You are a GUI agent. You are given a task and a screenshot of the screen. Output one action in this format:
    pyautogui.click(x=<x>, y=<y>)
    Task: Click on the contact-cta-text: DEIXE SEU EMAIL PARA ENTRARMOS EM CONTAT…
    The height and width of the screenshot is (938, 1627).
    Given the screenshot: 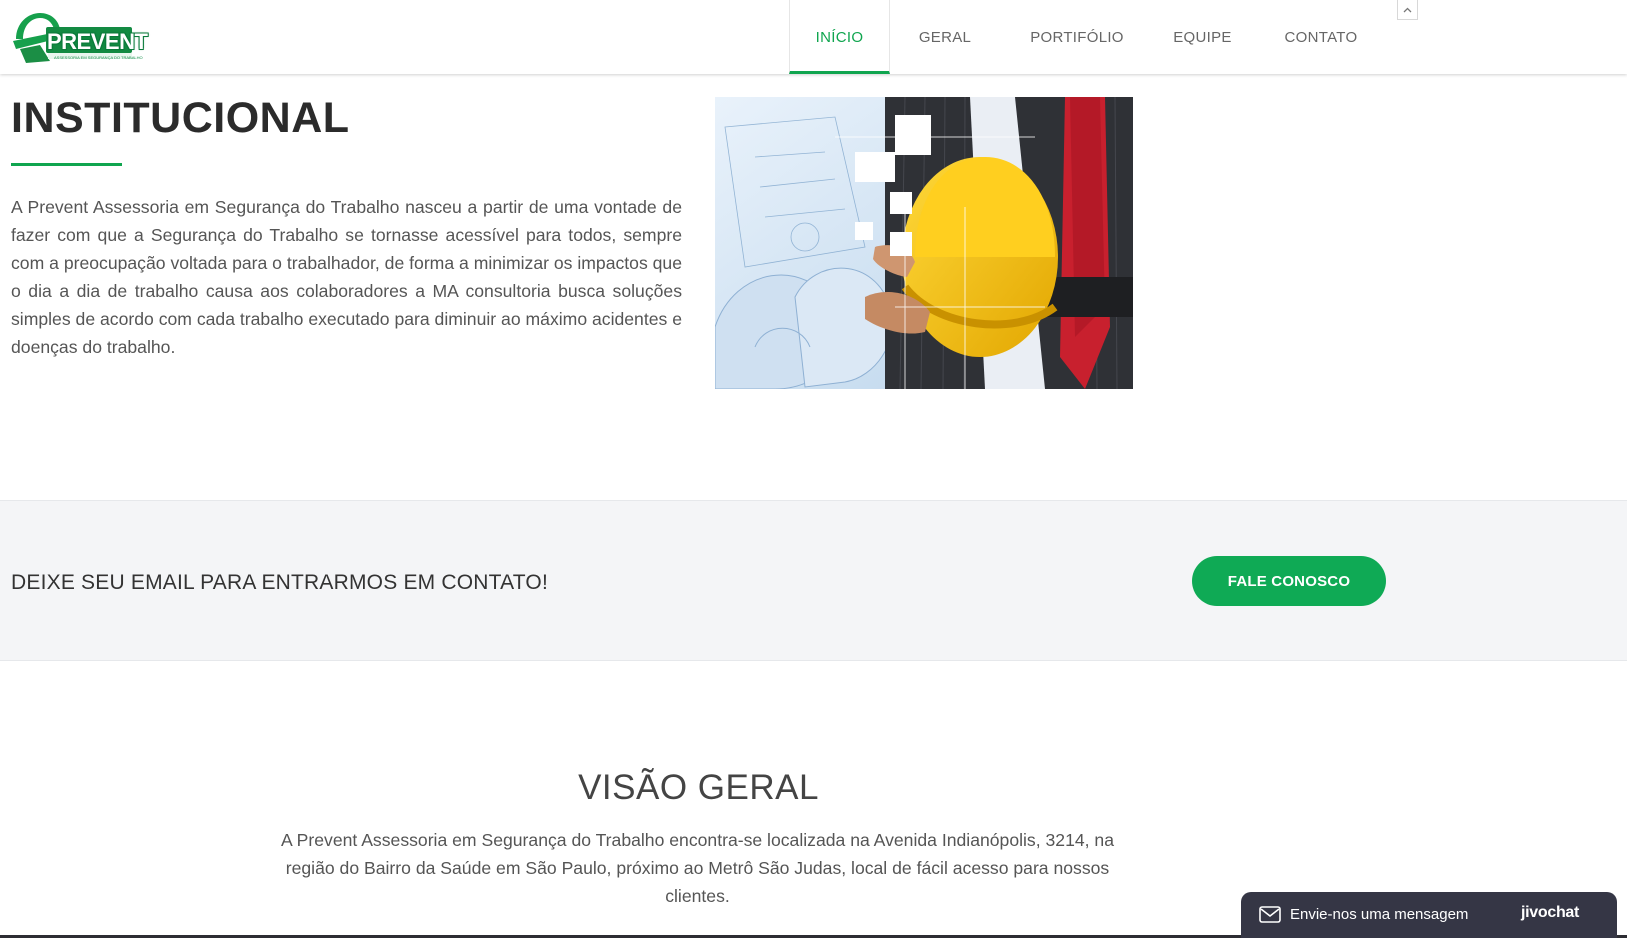 What is the action you would take?
    pyautogui.click(x=279, y=582)
    